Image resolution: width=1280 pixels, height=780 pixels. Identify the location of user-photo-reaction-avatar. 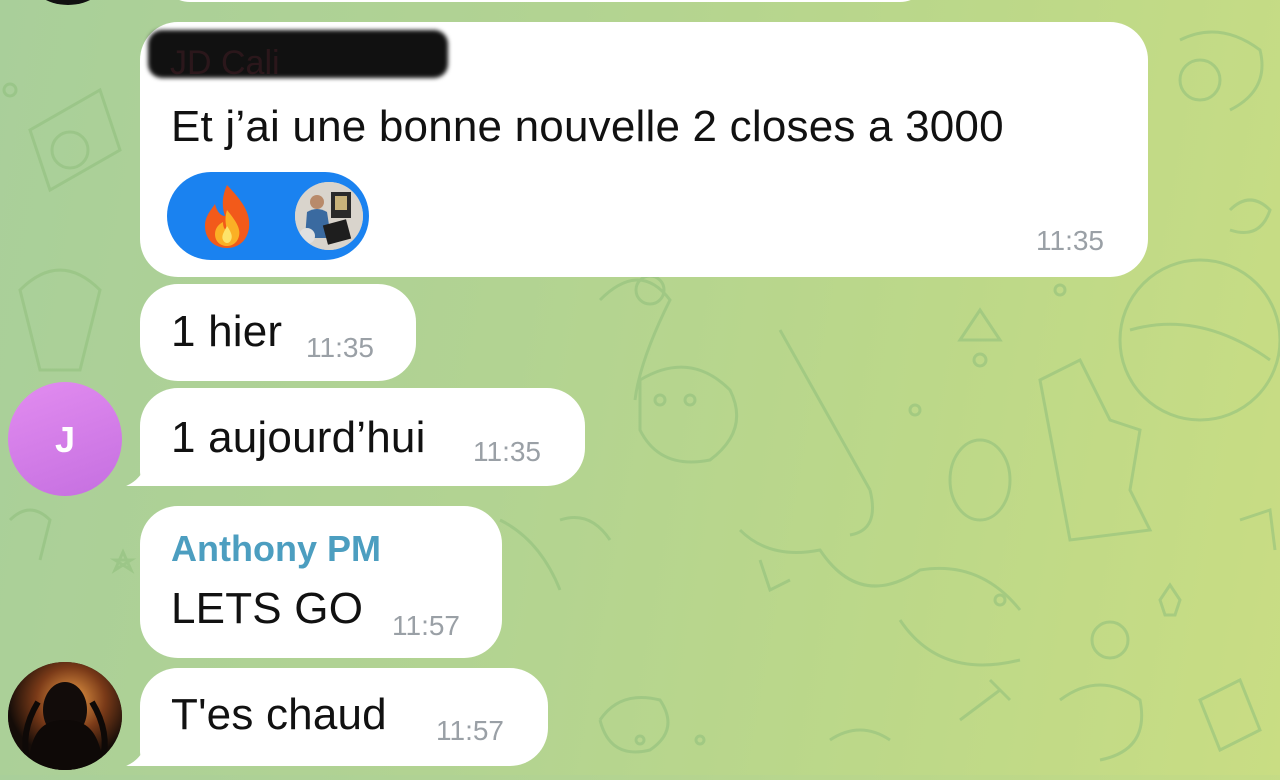
(329, 216).